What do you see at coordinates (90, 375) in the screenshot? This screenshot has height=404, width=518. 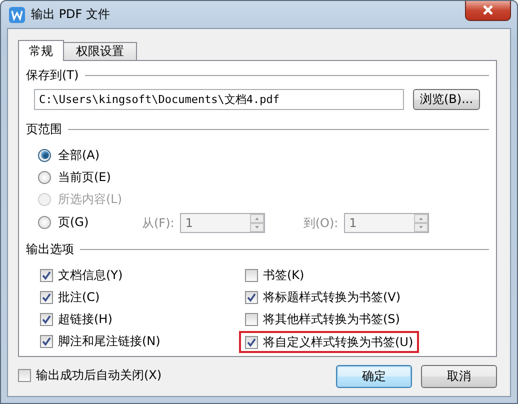 I see `checkbox: 输出成功后自动关闭(X)` at bounding box center [90, 375].